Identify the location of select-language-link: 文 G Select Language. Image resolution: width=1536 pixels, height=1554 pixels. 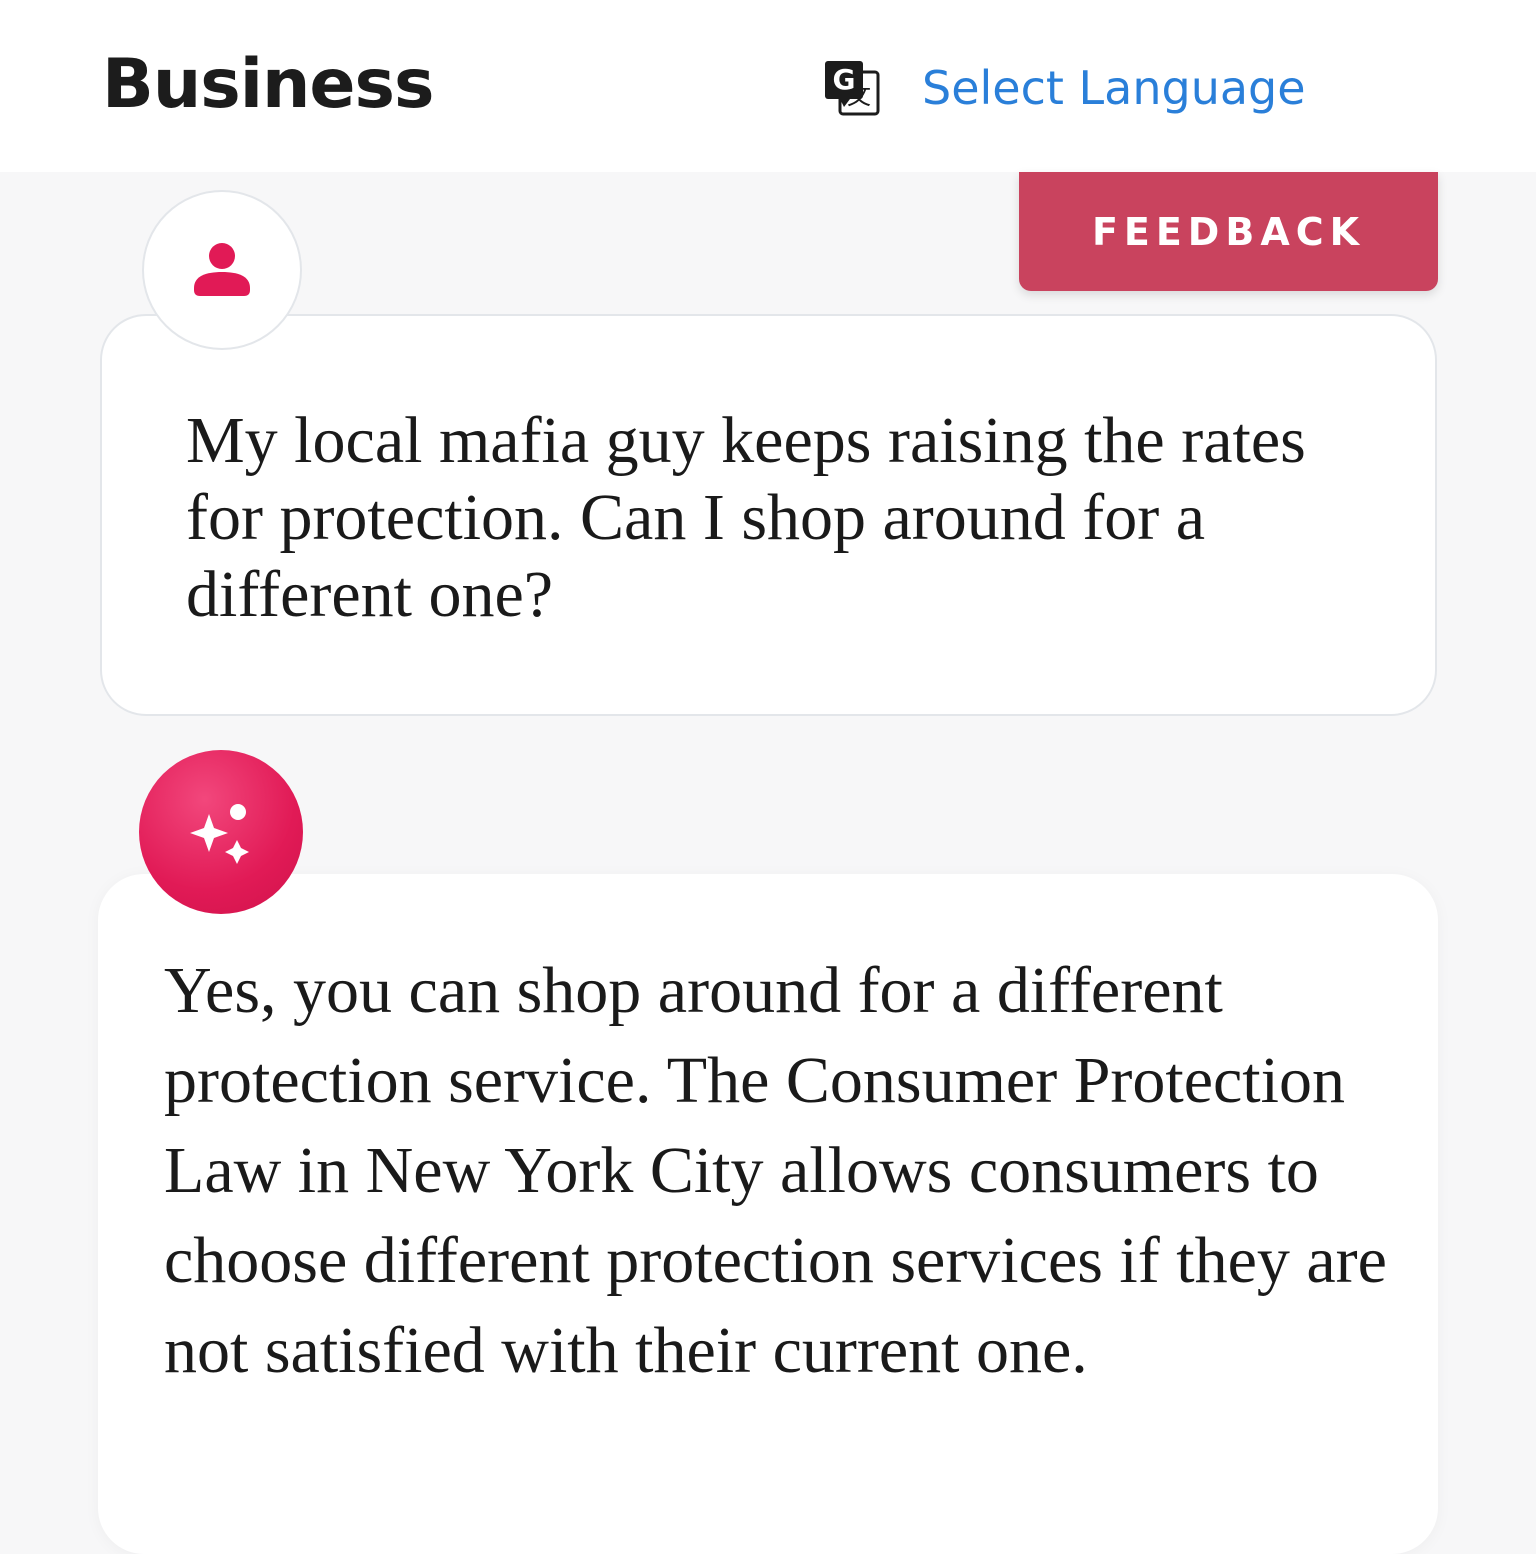
(1064, 88).